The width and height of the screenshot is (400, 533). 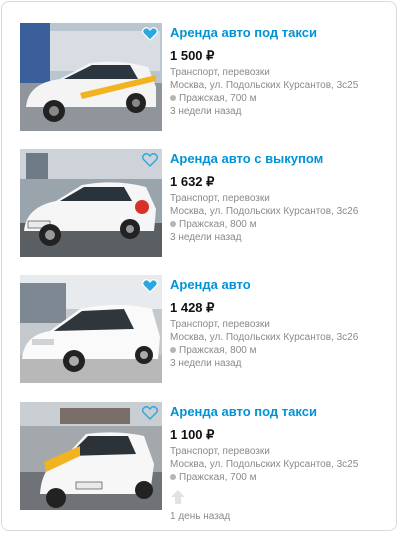 I want to click on listing-date: 1 день назад, so click(x=200, y=516).